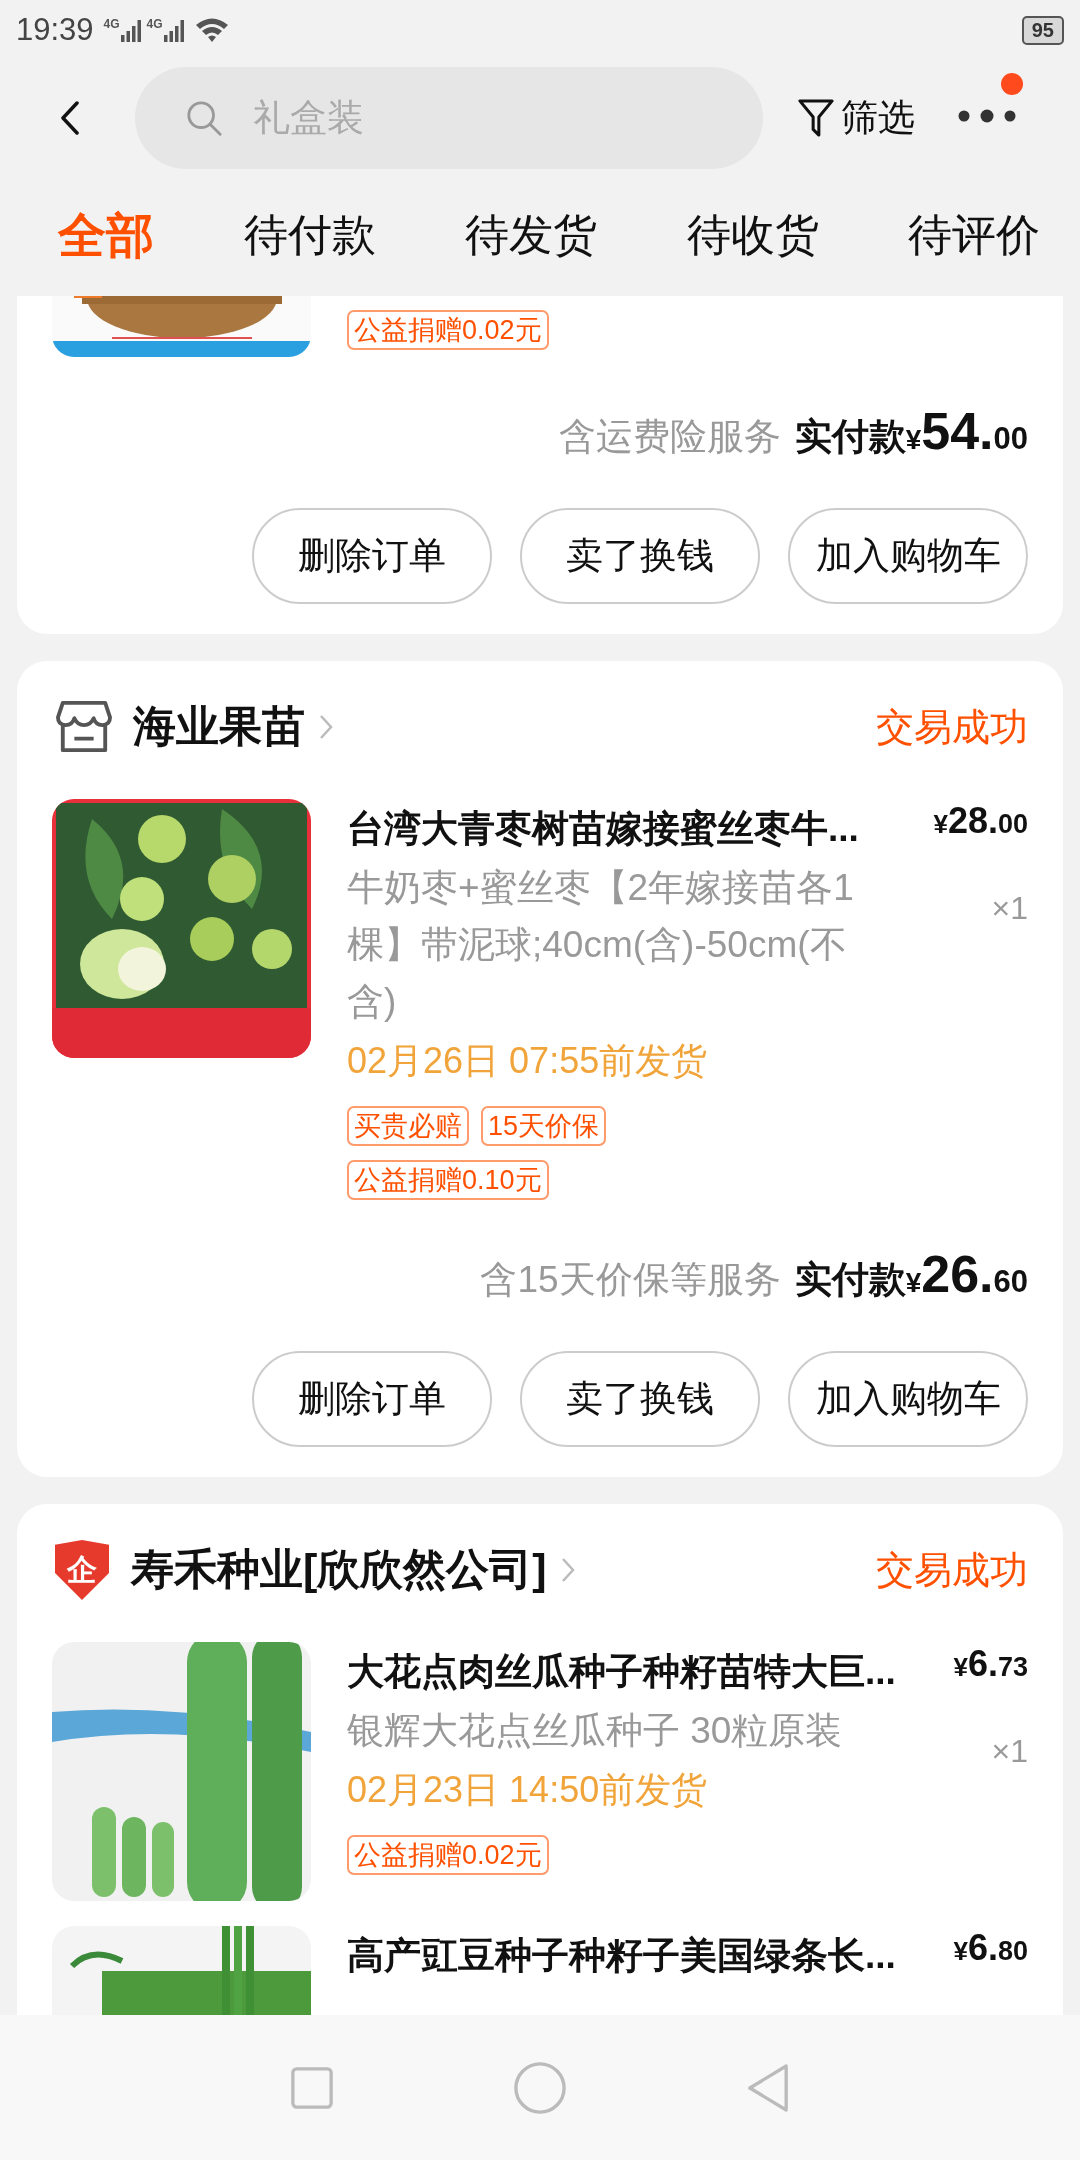  Describe the element at coordinates (70, 117) in the screenshot. I see `back-icon` at that location.